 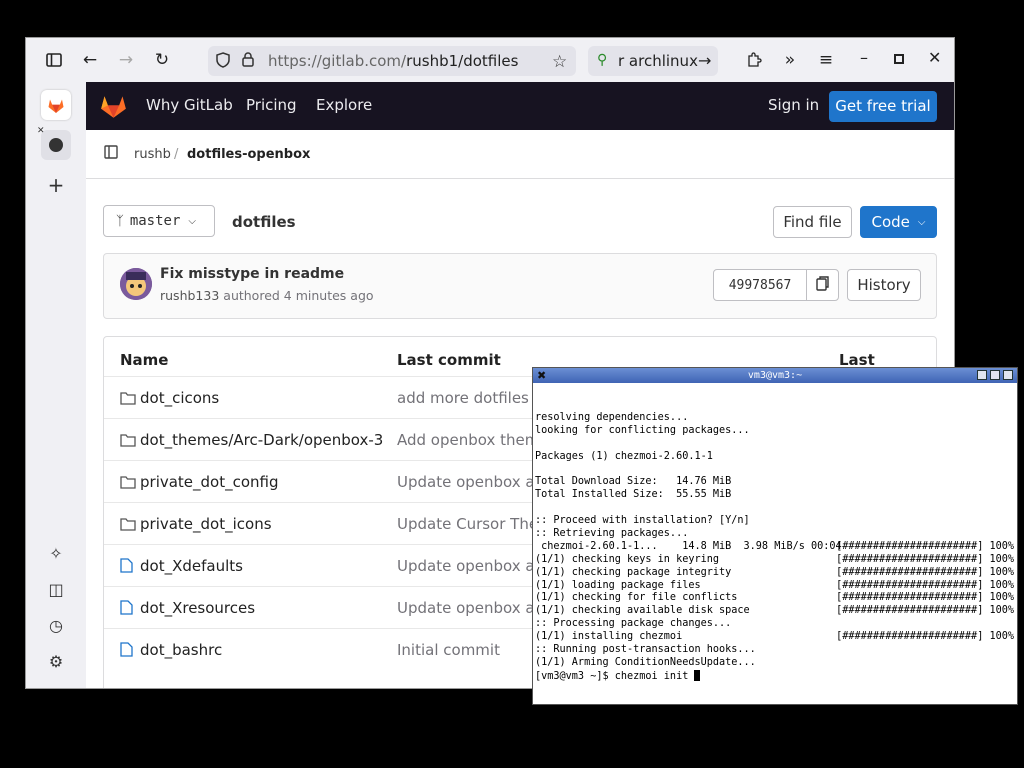 I want to click on menu-icon: ≡, so click(x=826, y=60).